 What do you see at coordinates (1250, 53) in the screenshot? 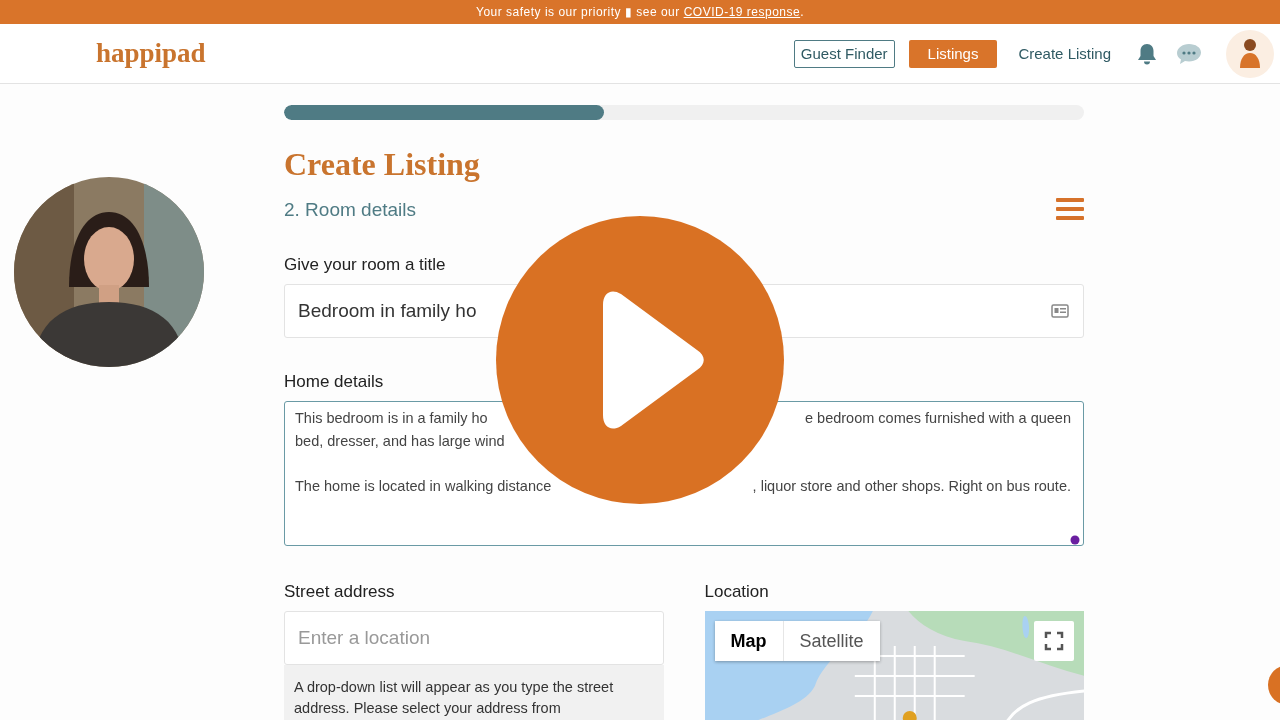
I see `profile-avatar-icon` at bounding box center [1250, 53].